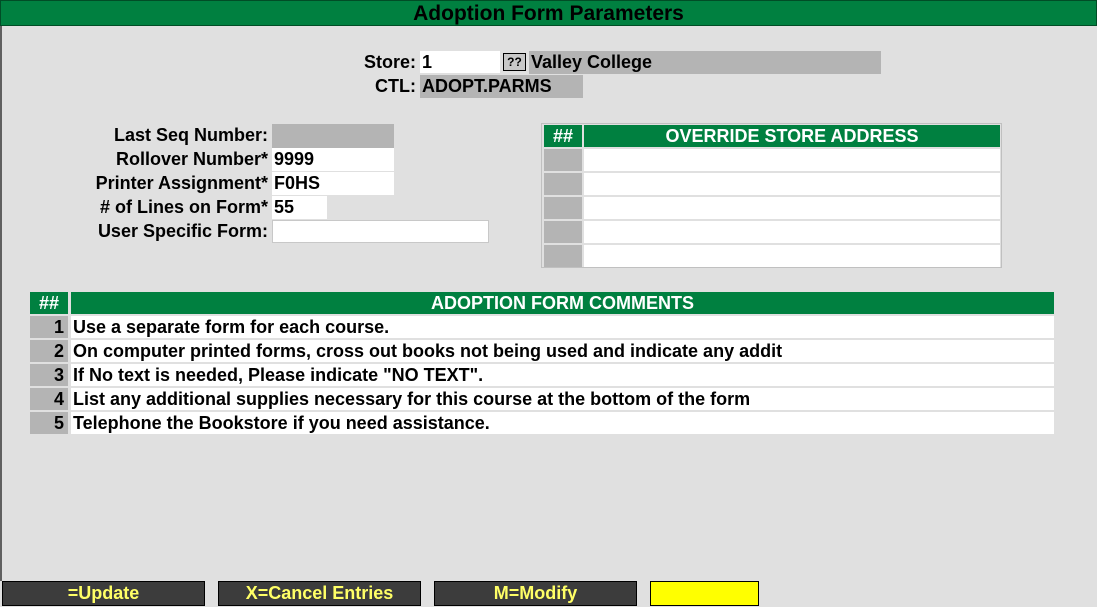  Describe the element at coordinates (380, 231) in the screenshot. I see `user-form-input` at that location.